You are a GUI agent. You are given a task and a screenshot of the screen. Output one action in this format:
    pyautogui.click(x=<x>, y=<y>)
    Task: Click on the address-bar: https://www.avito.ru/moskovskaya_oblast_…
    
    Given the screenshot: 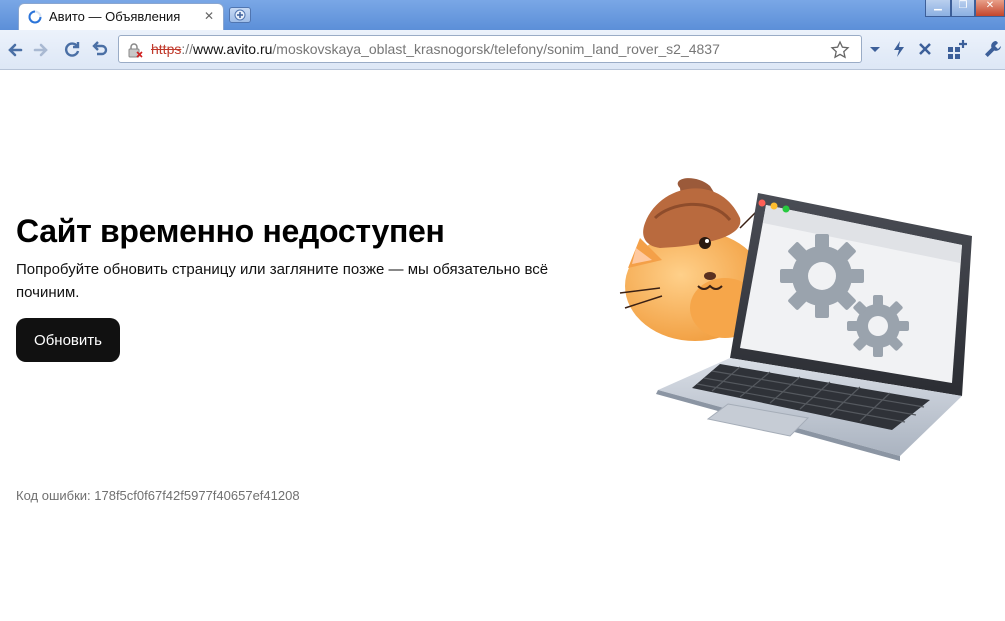 What is the action you would take?
    pyautogui.click(x=490, y=49)
    